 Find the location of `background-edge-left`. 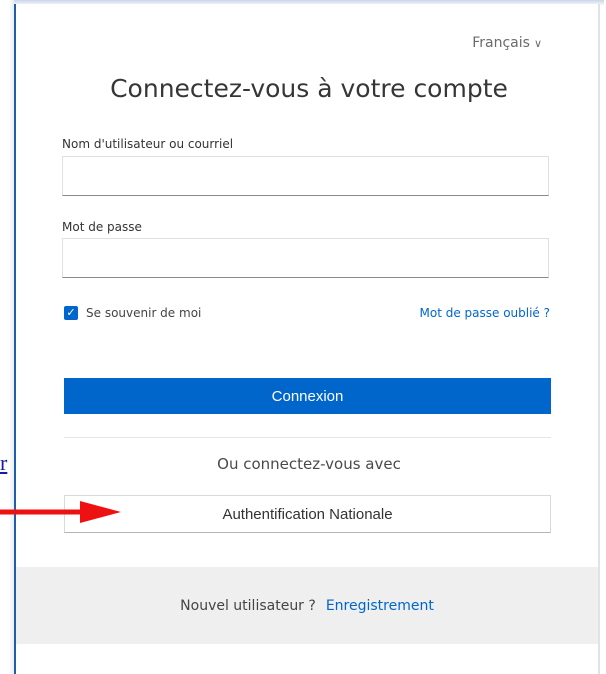

background-edge-left is located at coordinates (7, 337).